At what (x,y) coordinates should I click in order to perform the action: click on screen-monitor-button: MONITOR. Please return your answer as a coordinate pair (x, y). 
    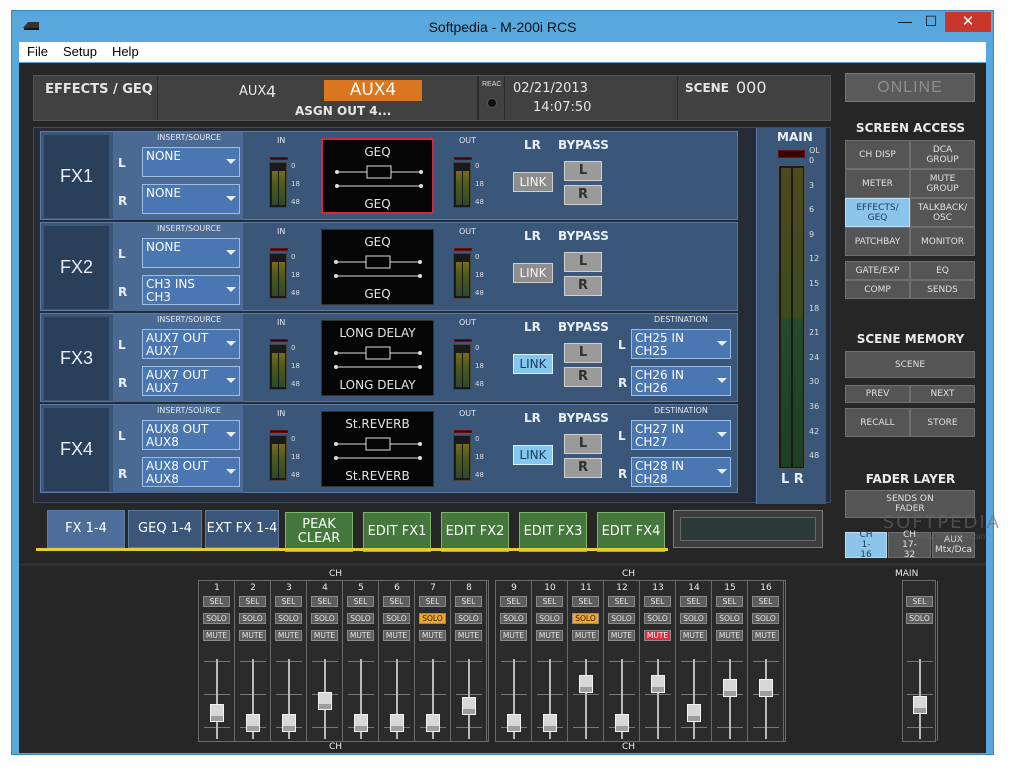
    Looking at the image, I should click on (942, 241).